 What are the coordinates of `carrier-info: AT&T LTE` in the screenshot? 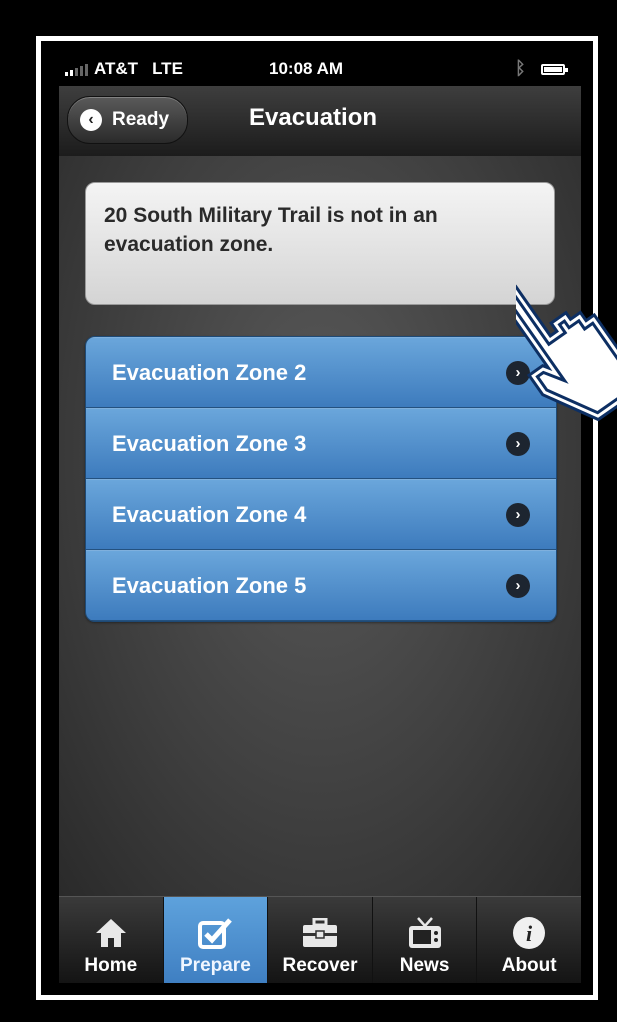 It's located at (124, 69).